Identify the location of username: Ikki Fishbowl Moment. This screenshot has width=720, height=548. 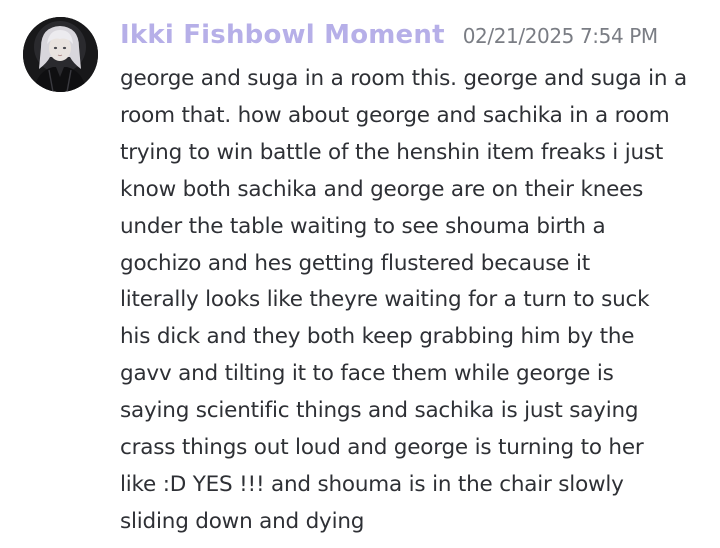
(282, 35).